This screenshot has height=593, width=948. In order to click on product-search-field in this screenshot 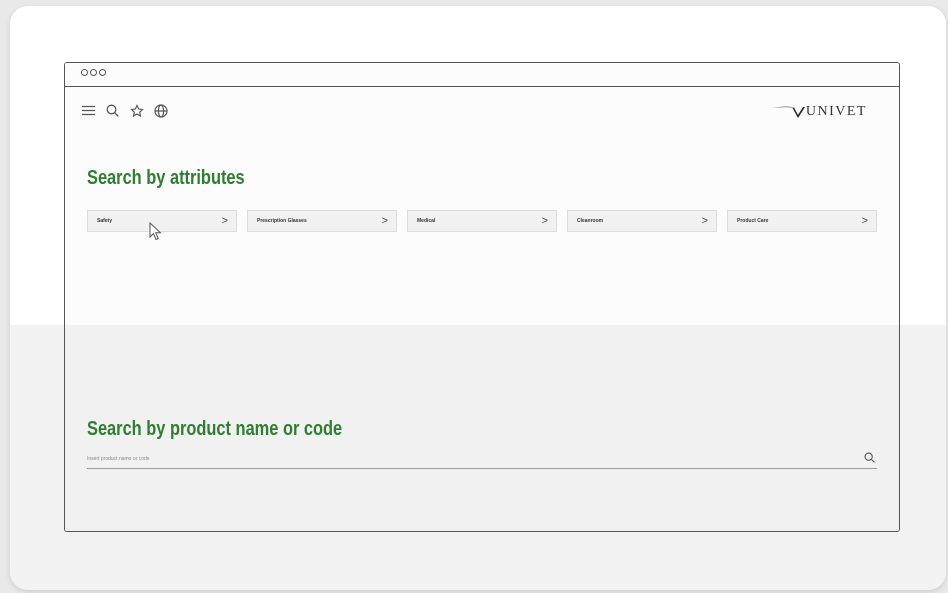, I will do `click(482, 459)`.